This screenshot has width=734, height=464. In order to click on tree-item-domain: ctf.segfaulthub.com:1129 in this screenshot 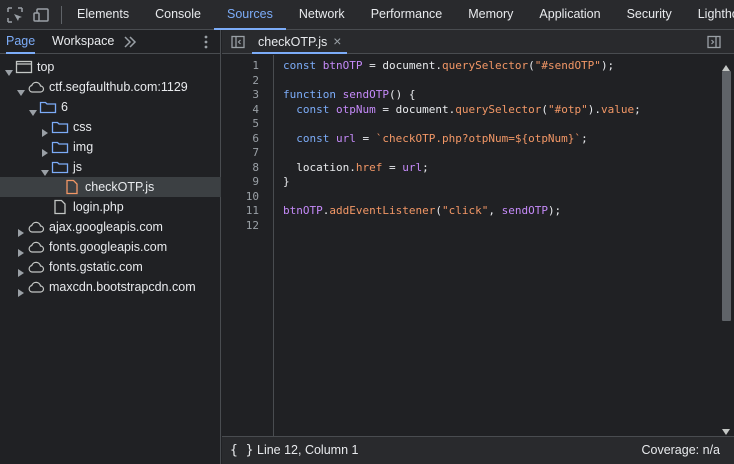, I will do `click(110, 87)`.